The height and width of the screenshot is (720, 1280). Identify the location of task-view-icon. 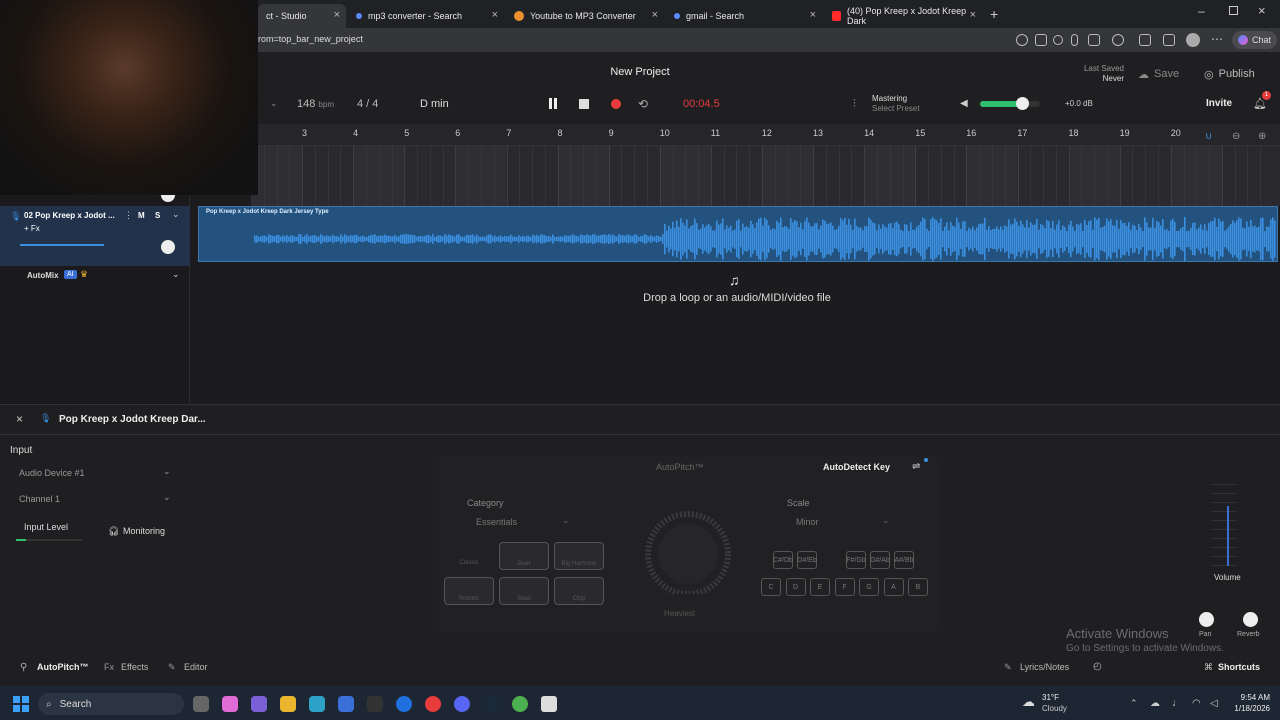
(201, 704).